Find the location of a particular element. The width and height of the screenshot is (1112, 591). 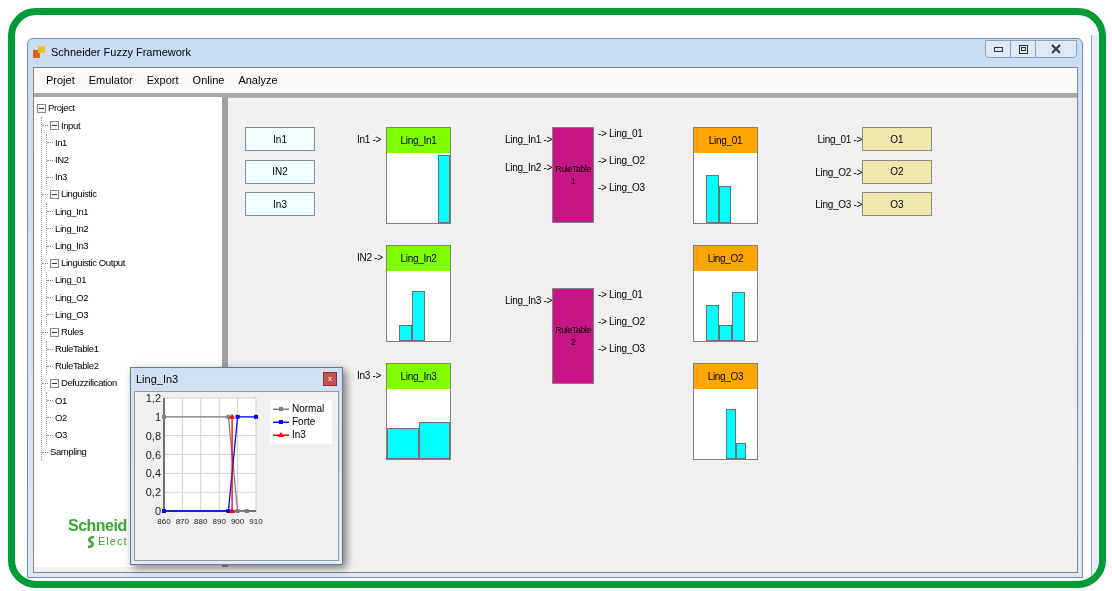

membership-block: Ling_In1 is located at coordinates (418, 175).